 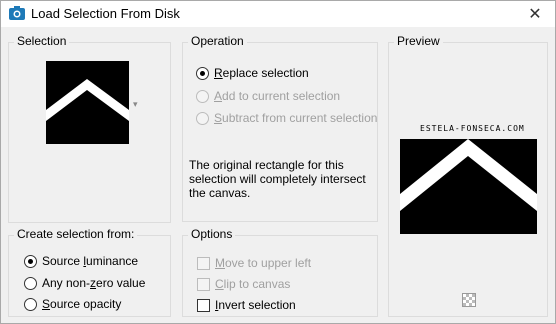 I want to click on source-opacity-radio: Source opacity, so click(x=72, y=304).